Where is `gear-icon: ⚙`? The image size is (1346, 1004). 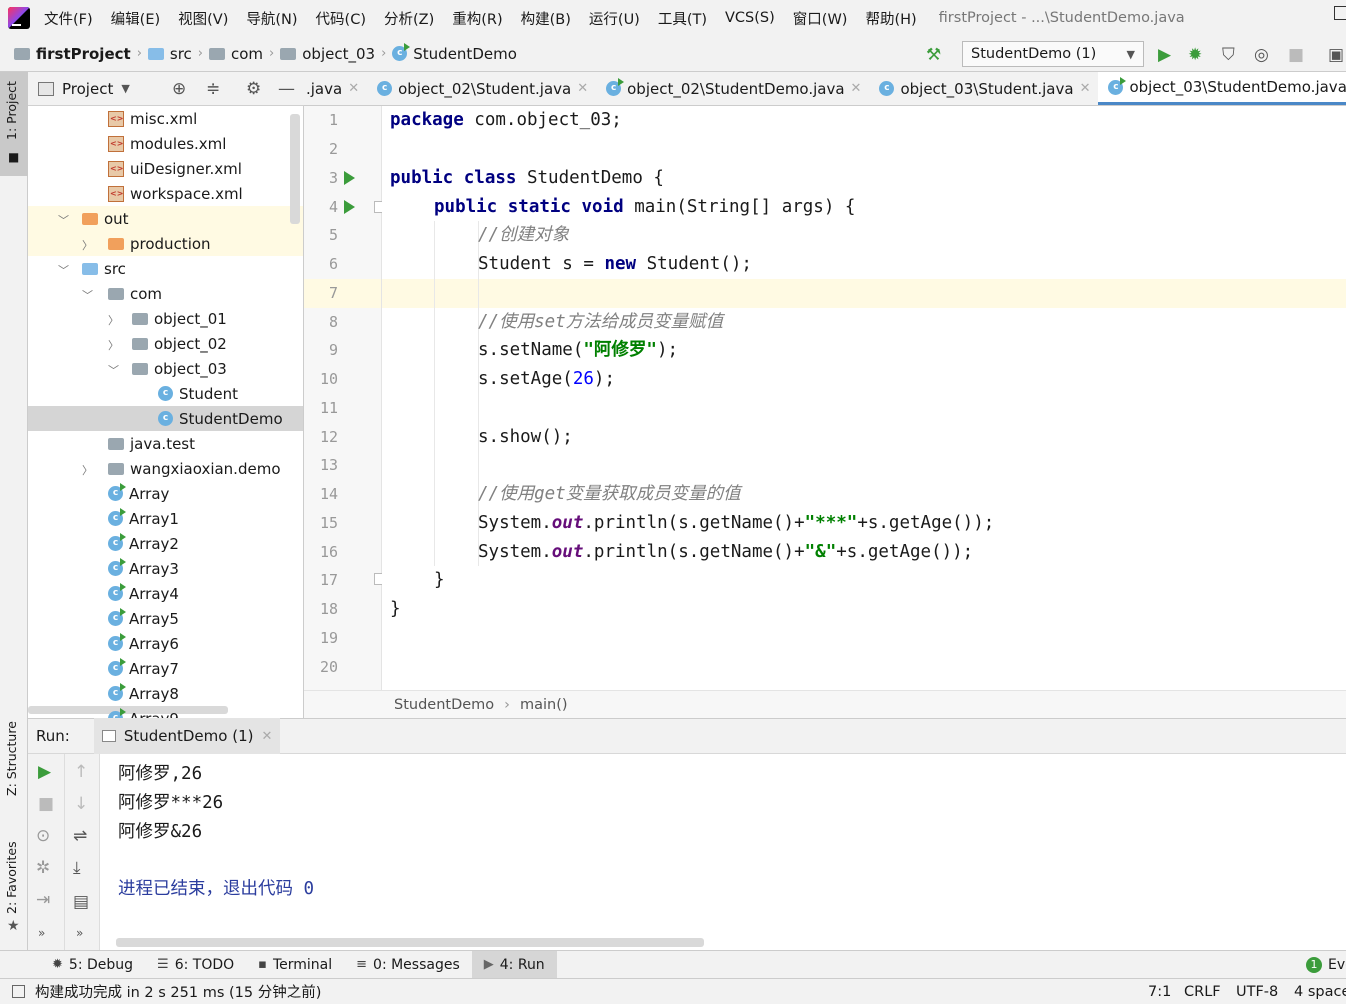
gear-icon: ⚙ is located at coordinates (253, 89).